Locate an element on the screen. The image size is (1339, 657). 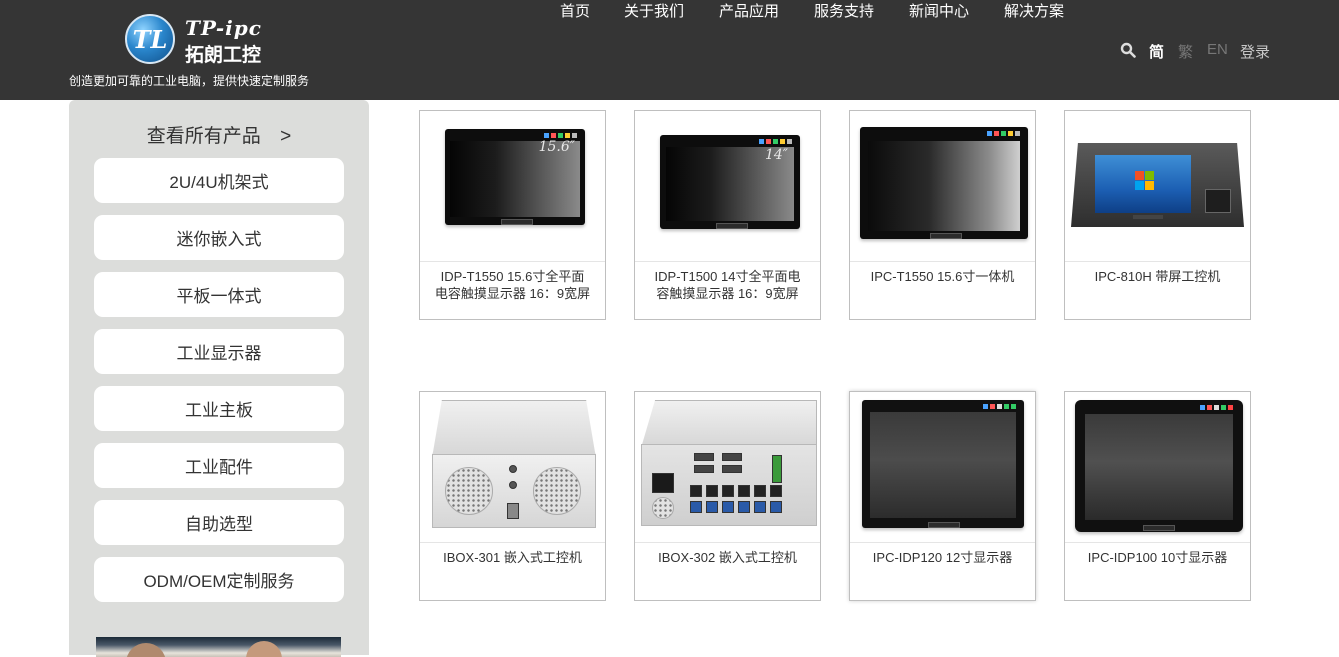
product-title: IPC-810H 带屏工控机 is located at coordinates (1157, 276).